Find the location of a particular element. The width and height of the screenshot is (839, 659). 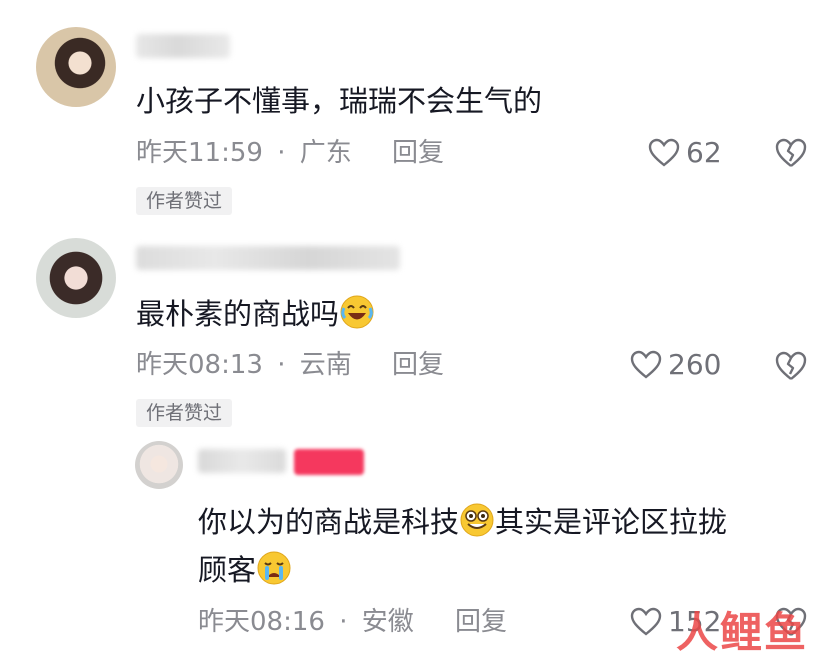

like-button: 260 is located at coordinates (675, 365).